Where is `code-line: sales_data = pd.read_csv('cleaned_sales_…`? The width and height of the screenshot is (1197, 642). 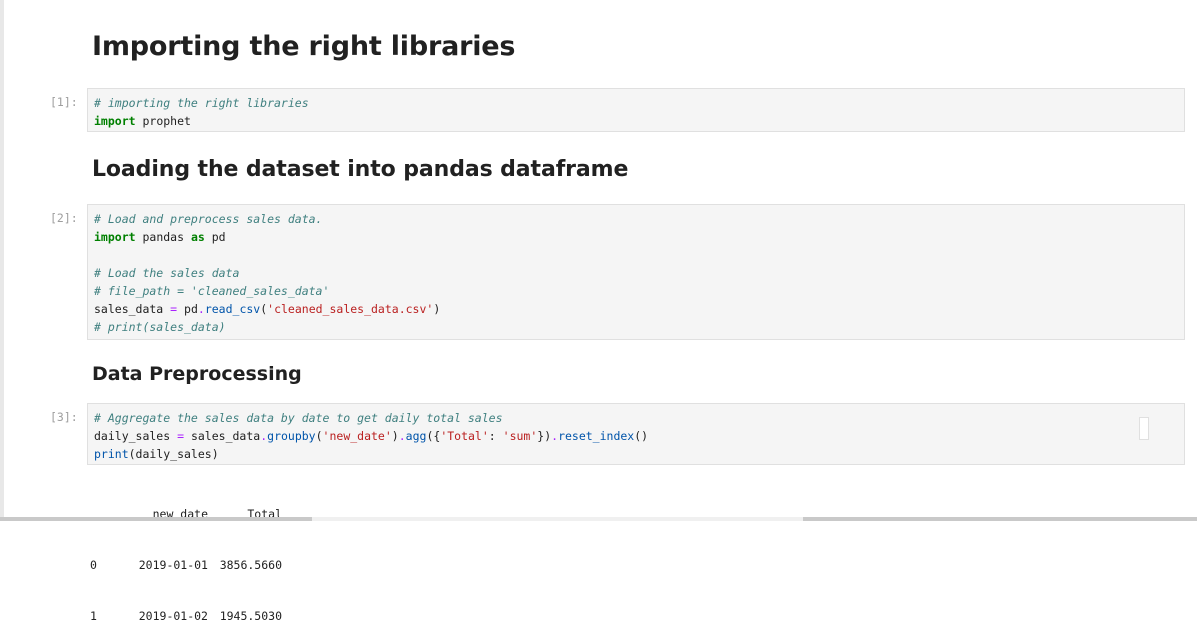
code-line: sales_data = pd.read_csv('cleaned_sales_… is located at coordinates (636, 309).